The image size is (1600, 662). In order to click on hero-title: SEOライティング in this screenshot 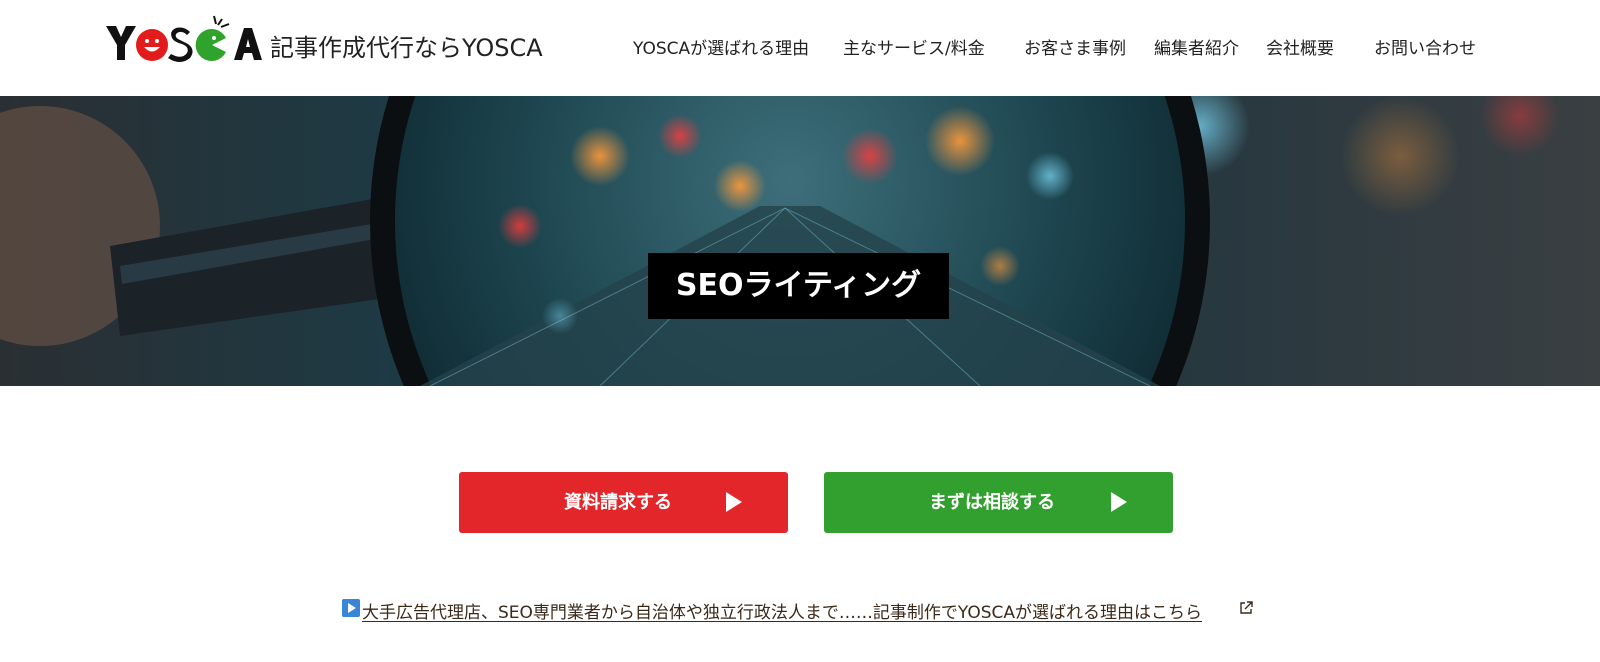, I will do `click(798, 285)`.